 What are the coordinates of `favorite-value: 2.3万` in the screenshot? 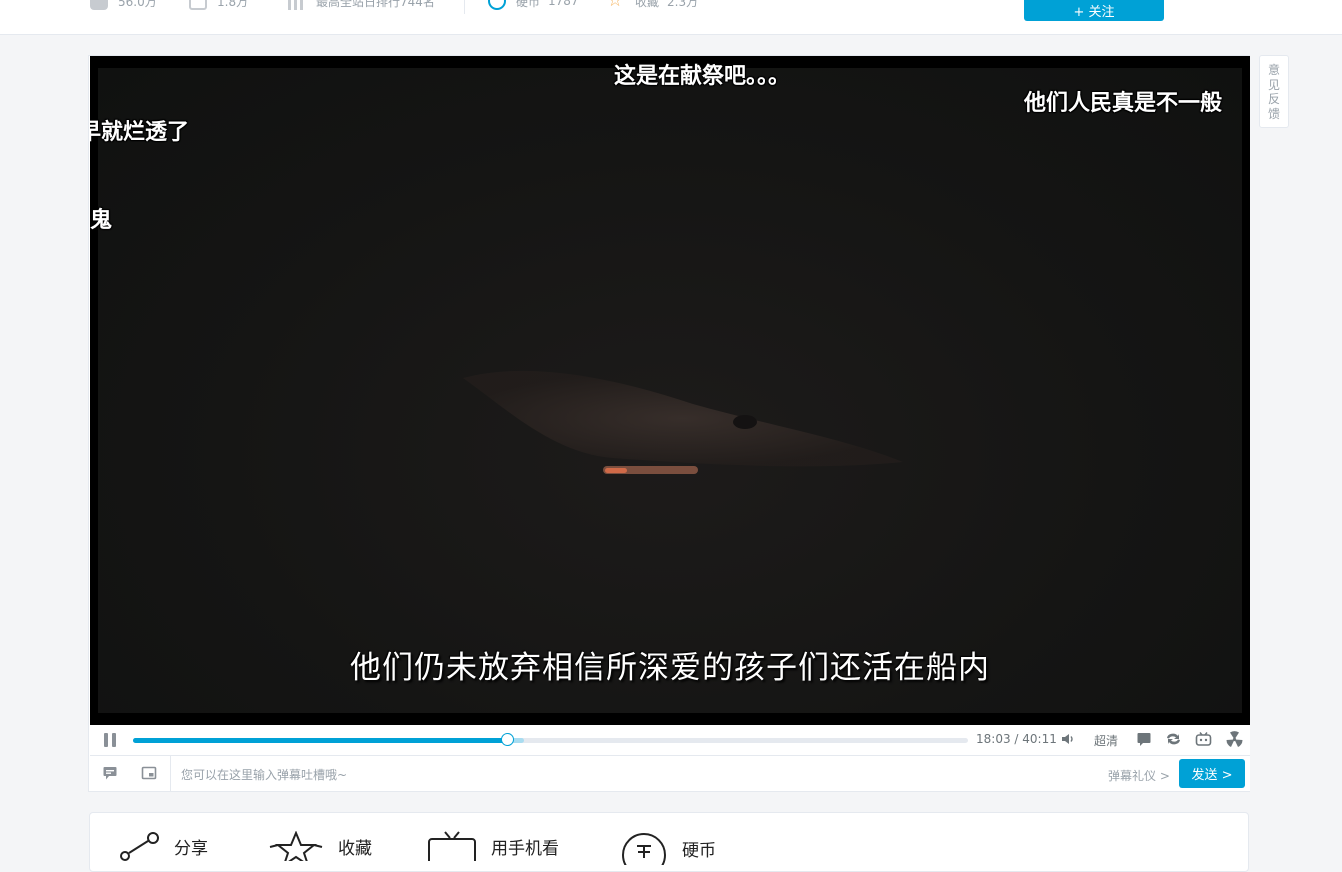 It's located at (683, 4).